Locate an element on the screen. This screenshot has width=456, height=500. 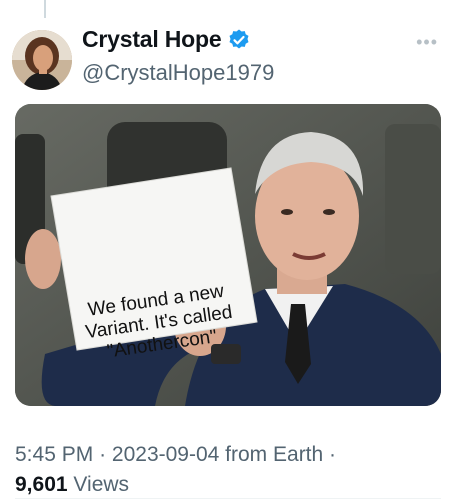
views-count: 9,601 is located at coordinates (41, 484).